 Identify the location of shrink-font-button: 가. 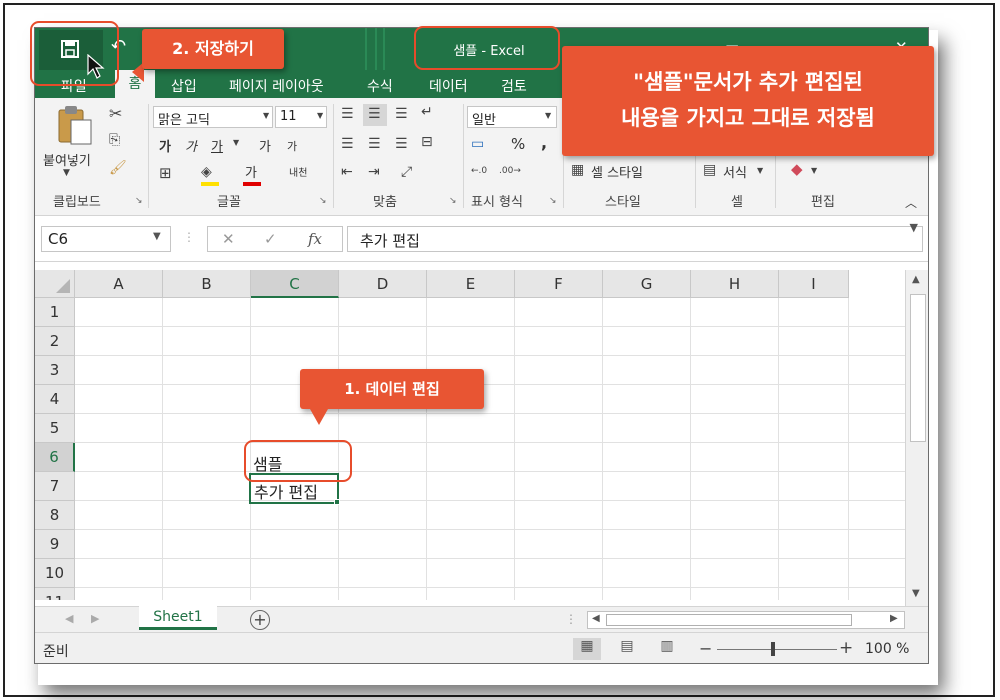
(292, 146).